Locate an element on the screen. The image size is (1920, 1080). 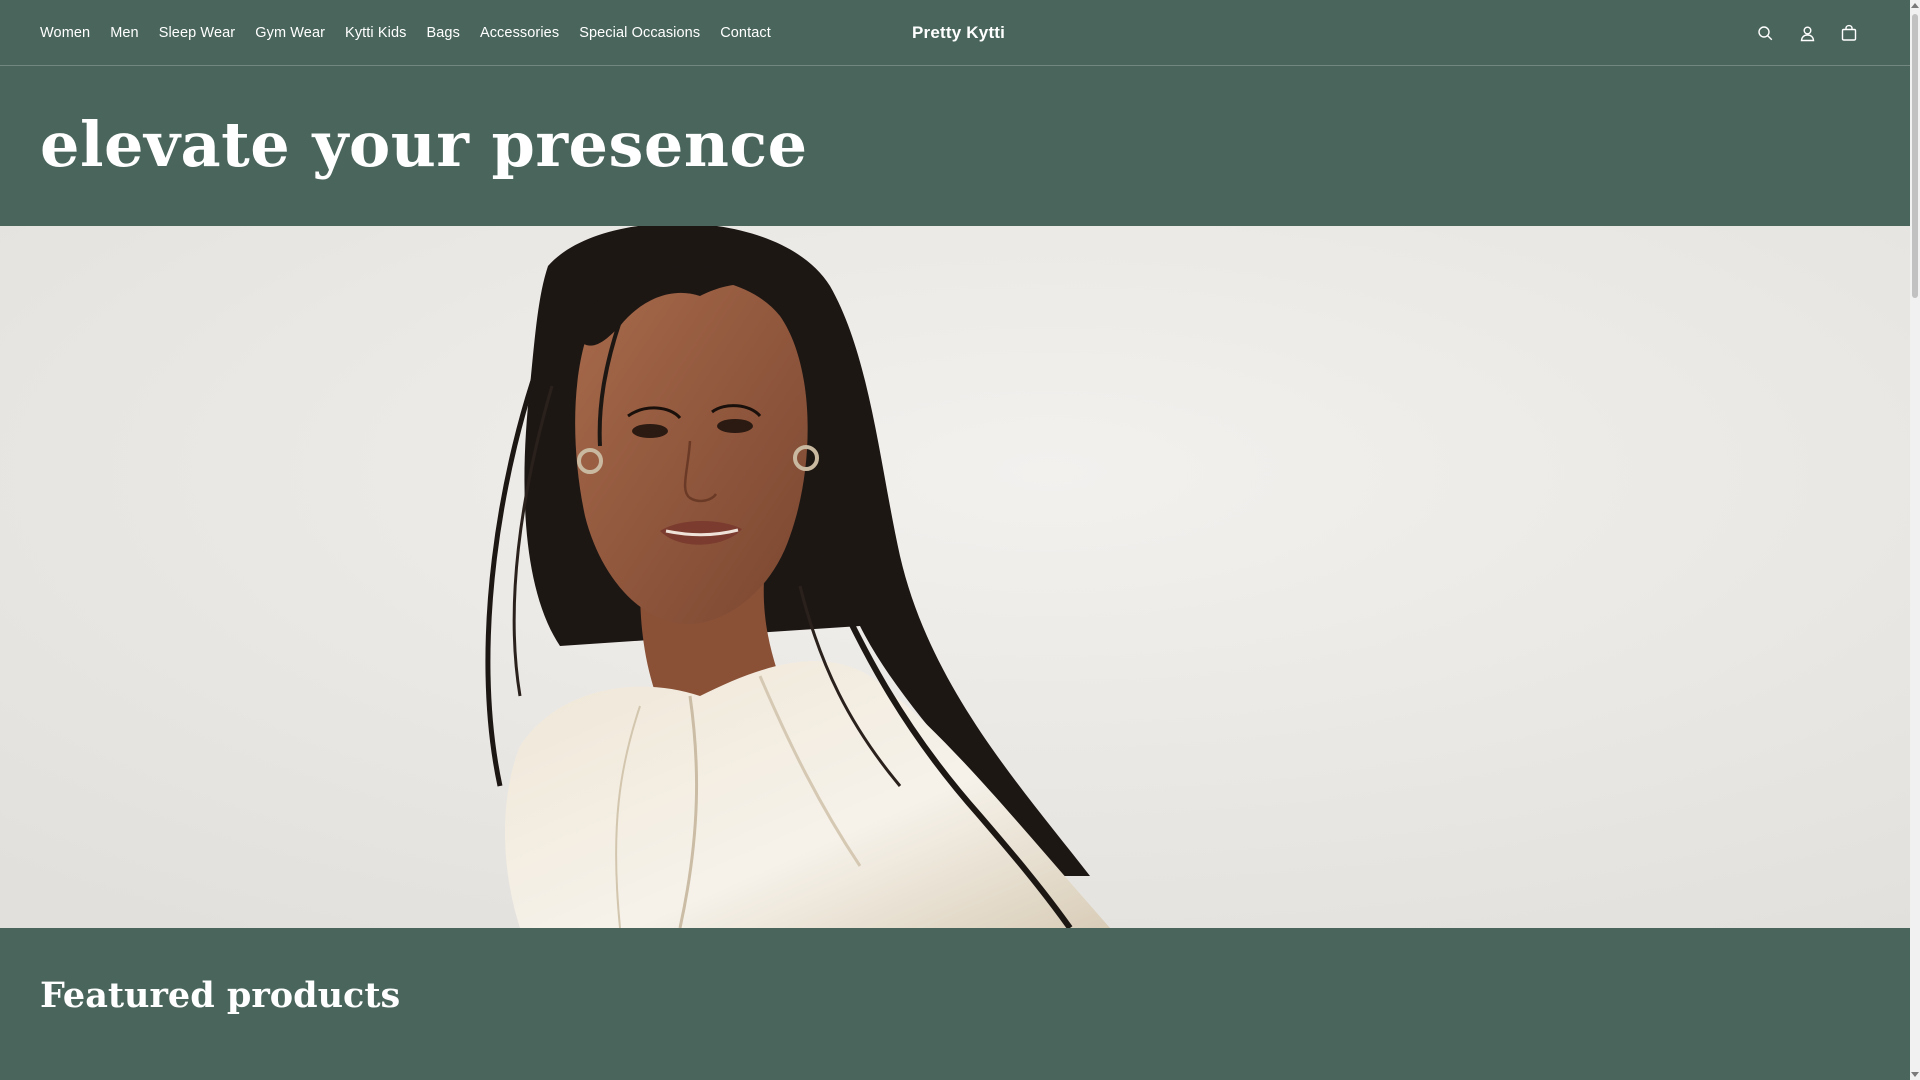
account-icon is located at coordinates (1807, 33).